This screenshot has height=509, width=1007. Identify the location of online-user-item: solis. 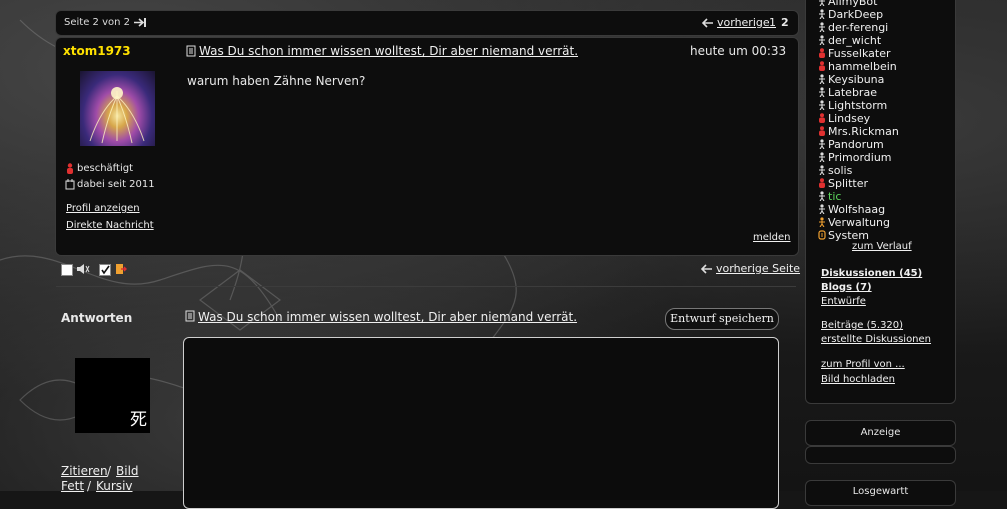
(835, 170).